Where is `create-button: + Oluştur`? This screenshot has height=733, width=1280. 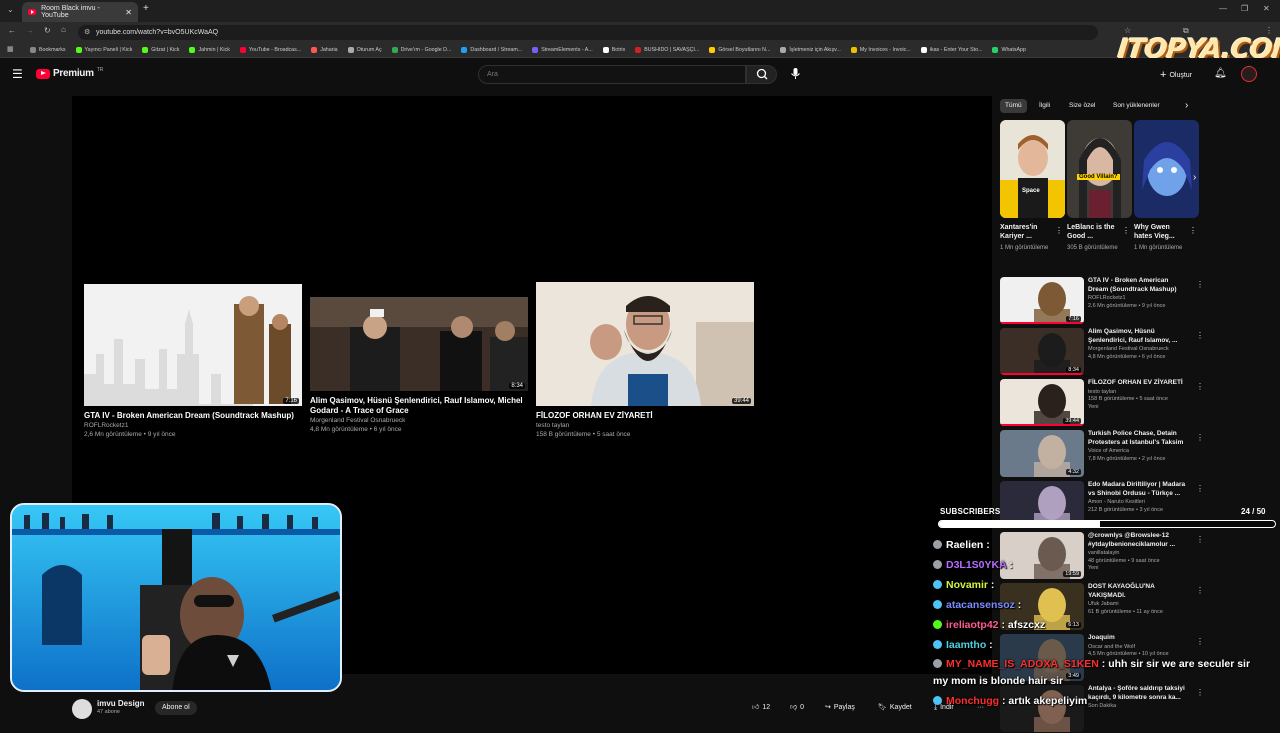 create-button: + Oluştur is located at coordinates (1176, 75).